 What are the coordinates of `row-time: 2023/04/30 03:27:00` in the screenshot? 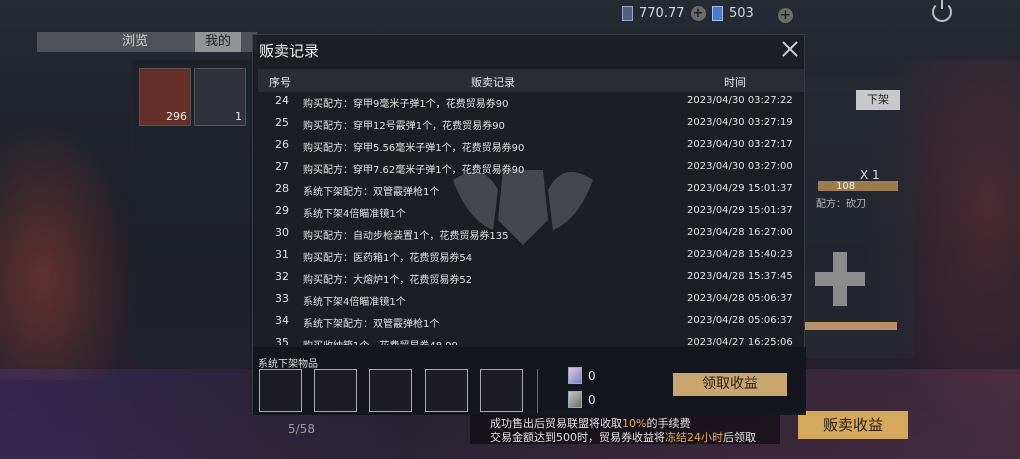 It's located at (740, 166).